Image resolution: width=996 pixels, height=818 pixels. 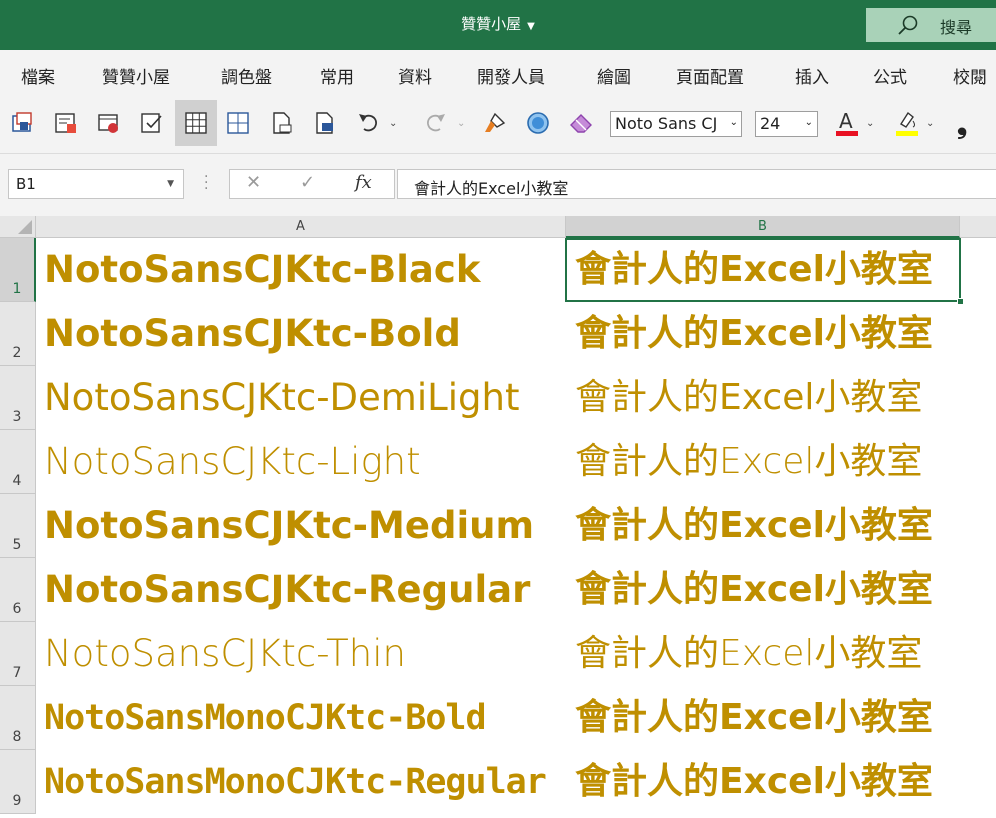 I want to click on cell-a5: NotoSansCJKtc-Medium, so click(x=289, y=526).